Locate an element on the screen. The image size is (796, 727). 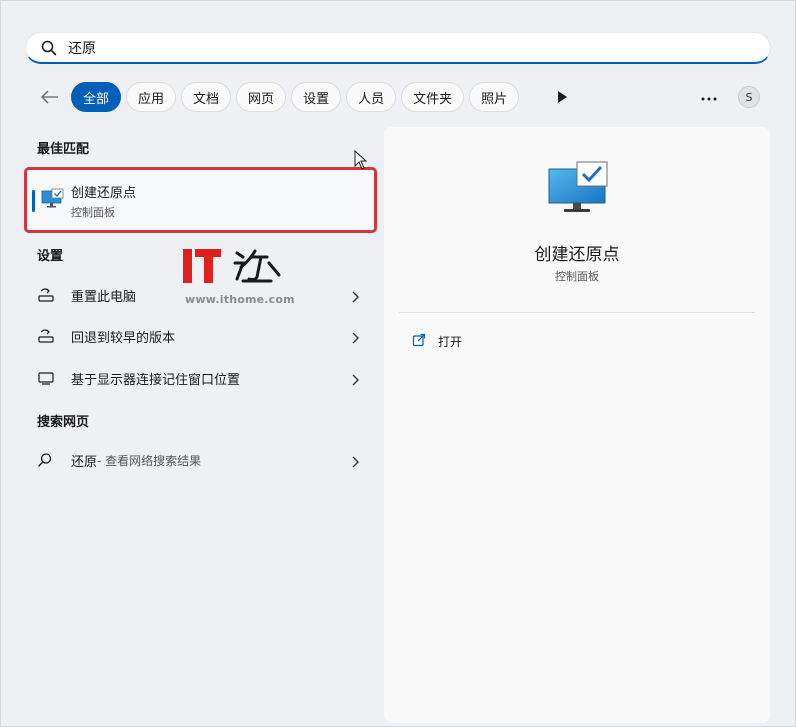
filter-chip-photos: 照片 is located at coordinates (494, 97).